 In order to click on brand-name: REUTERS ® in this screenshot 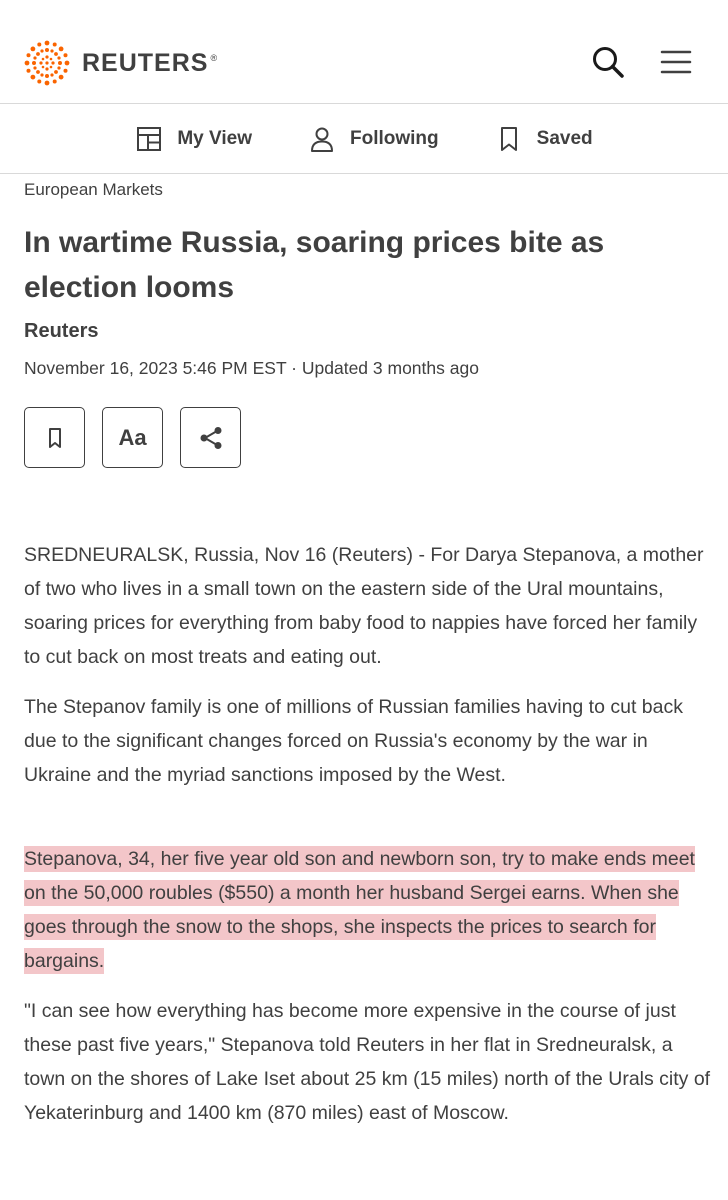, I will do `click(150, 62)`.